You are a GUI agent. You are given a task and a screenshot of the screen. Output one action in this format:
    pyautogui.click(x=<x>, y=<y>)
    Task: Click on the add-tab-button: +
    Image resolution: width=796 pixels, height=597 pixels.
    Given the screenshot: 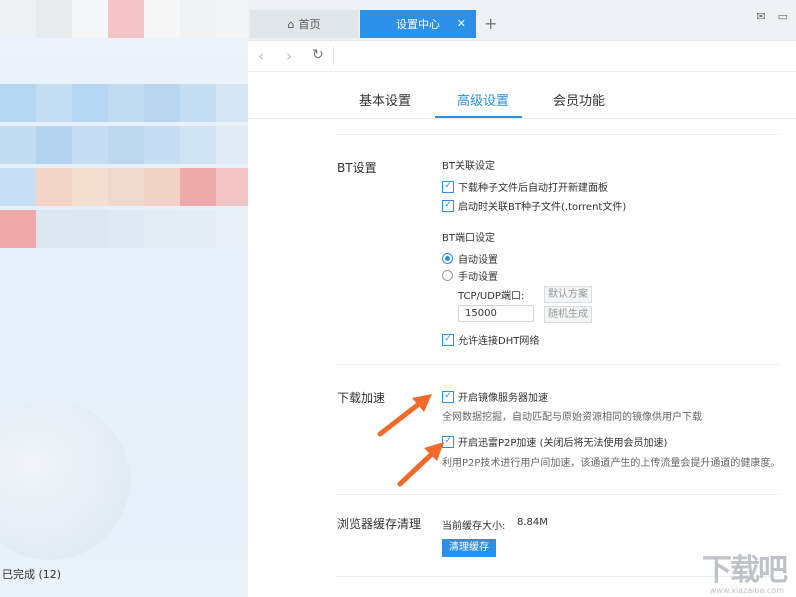 What is the action you would take?
    pyautogui.click(x=490, y=23)
    